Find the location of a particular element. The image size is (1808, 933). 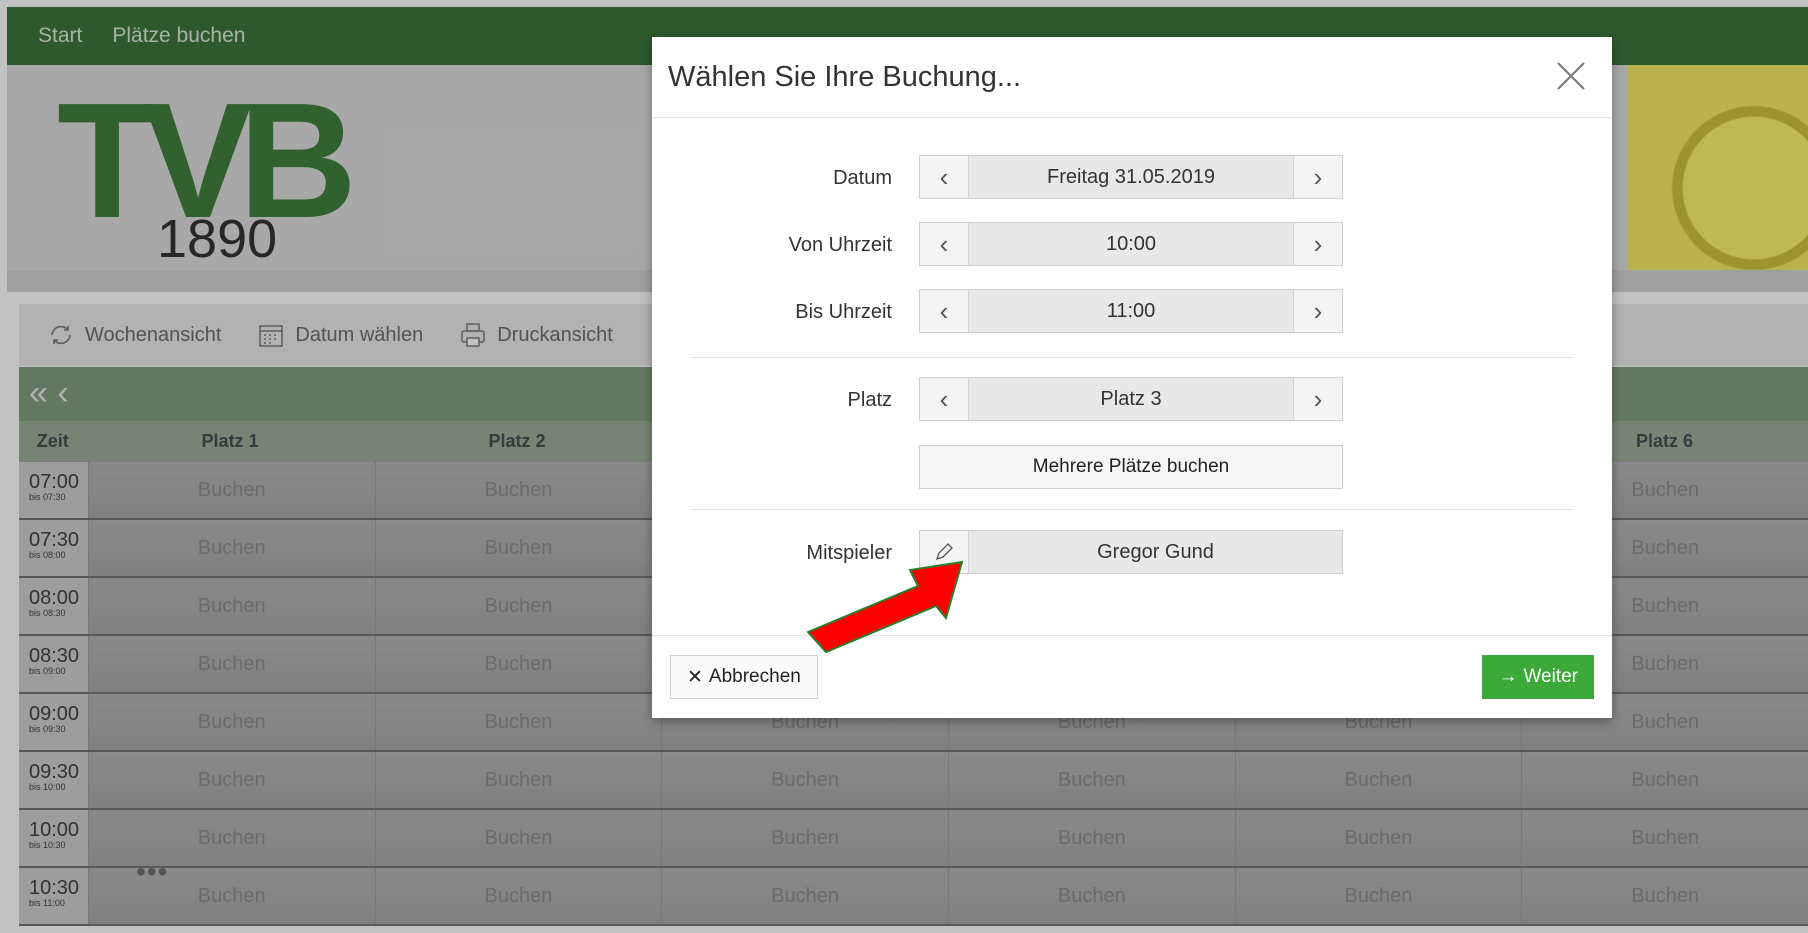

partner-field: Gregor Gund is located at coordinates (1131, 552).